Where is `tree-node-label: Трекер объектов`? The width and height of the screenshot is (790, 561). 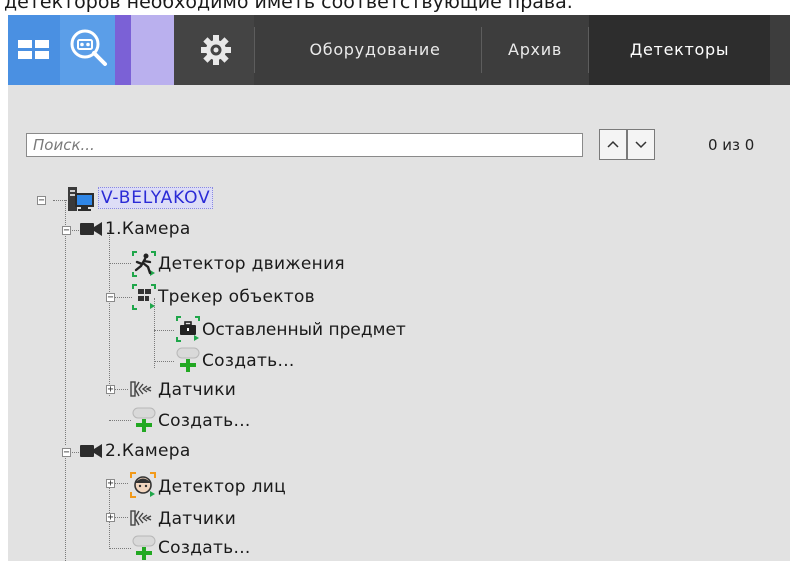 tree-node-label: Трекер объектов is located at coordinates (237, 297).